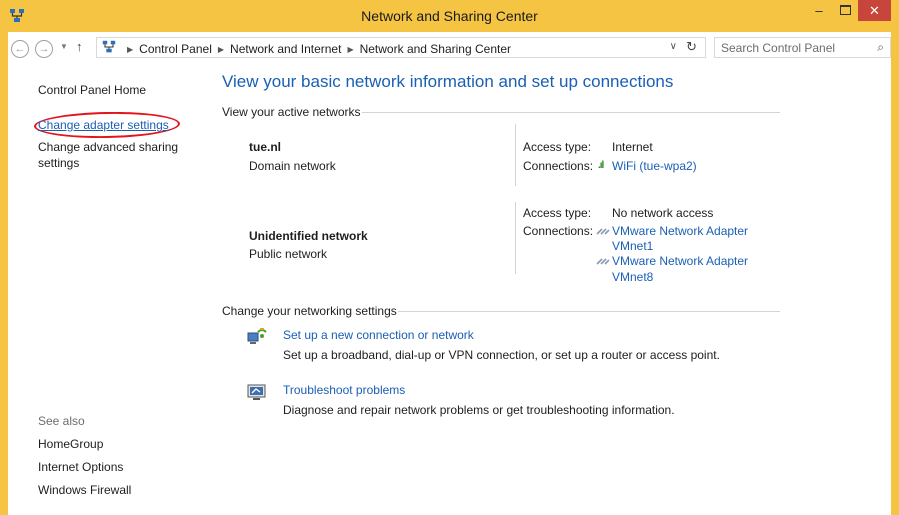 This screenshot has width=899, height=515. Describe the element at coordinates (61, 421) in the screenshot. I see `see-also-label: See also` at that location.